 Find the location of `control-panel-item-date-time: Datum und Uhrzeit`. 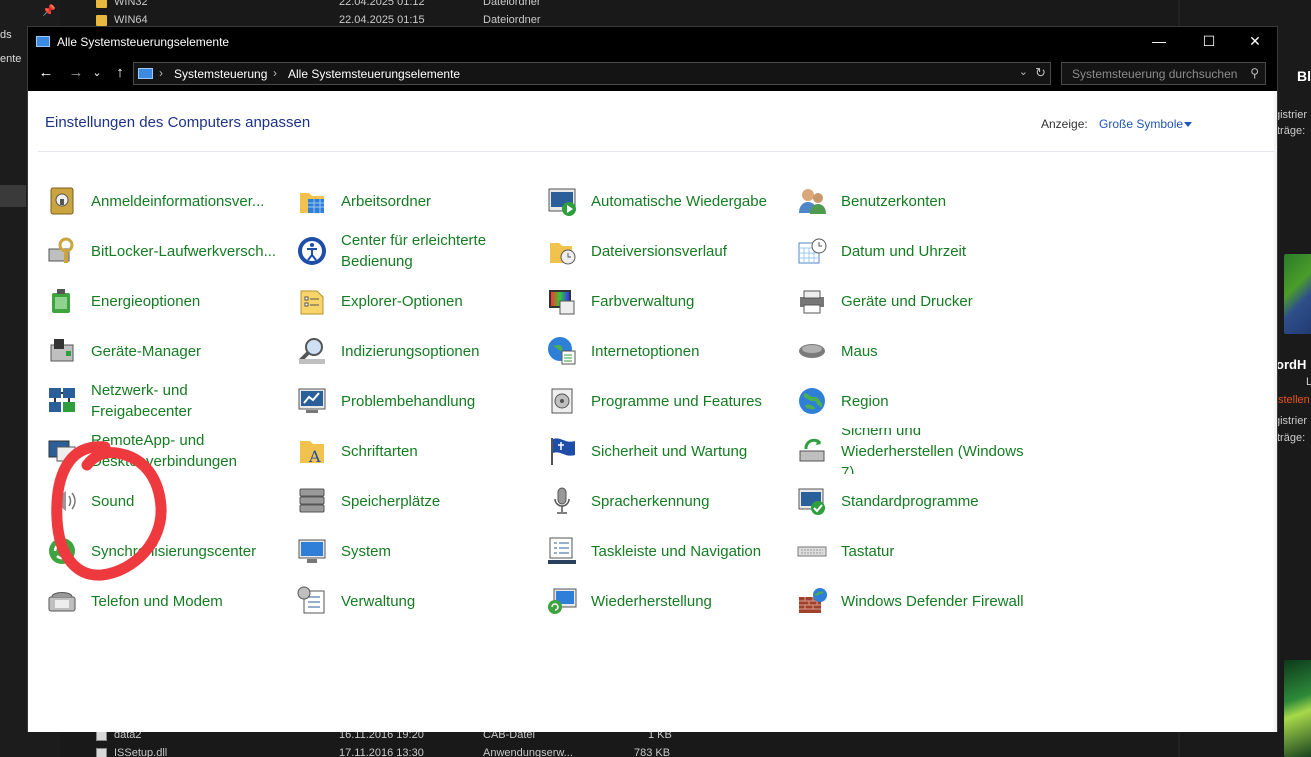

control-panel-item-date-time: Datum und Uhrzeit is located at coordinates (918, 251).